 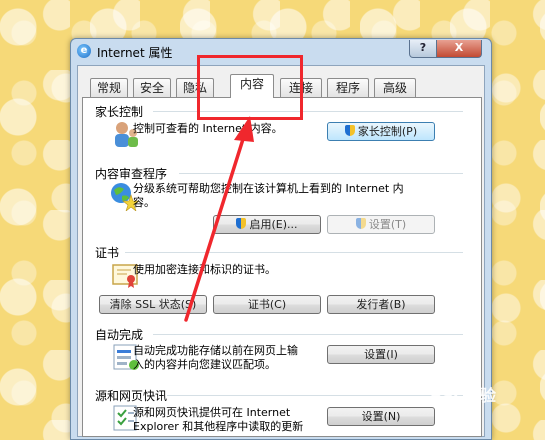 What do you see at coordinates (204, 269) in the screenshot?
I see `certificates-description: 使用加密连接和标识的证书。` at bounding box center [204, 269].